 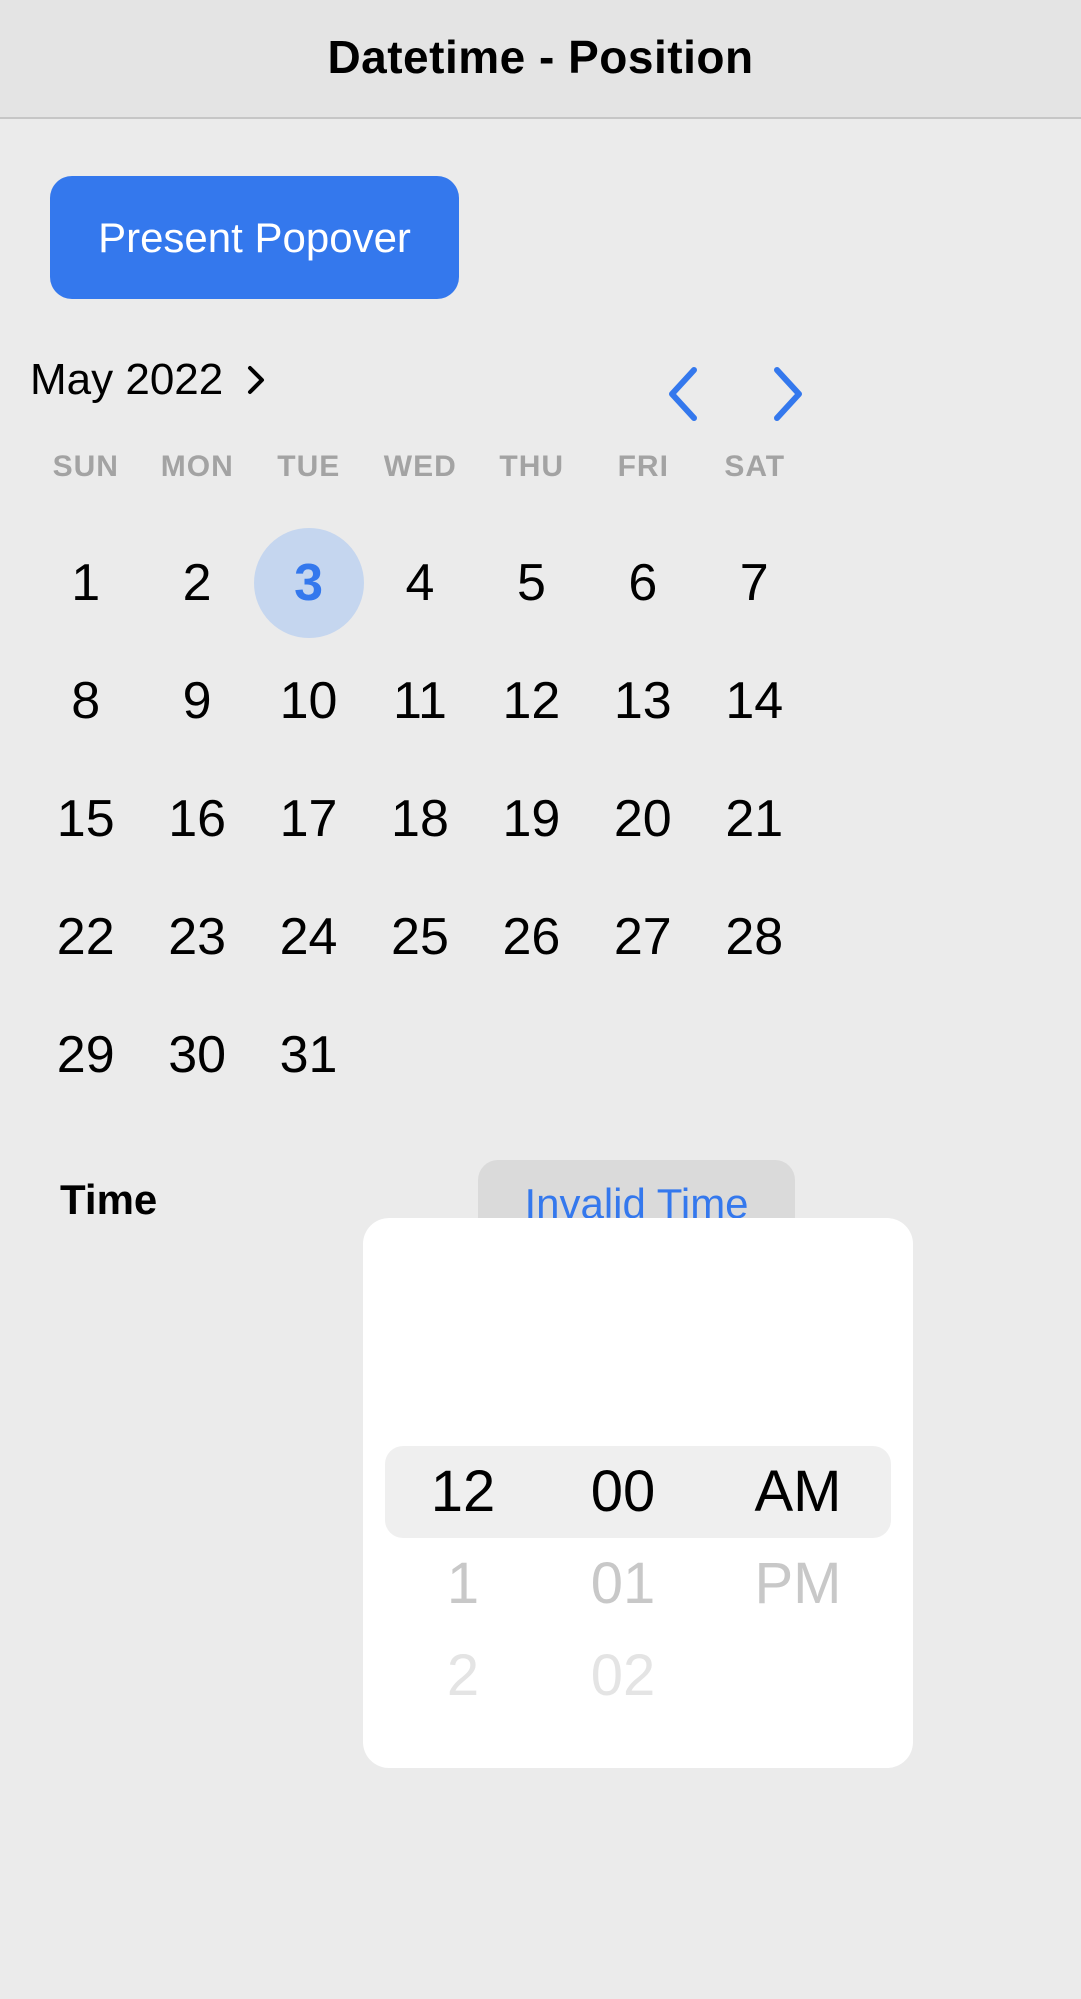 I want to click on weekday-label: THU, so click(x=532, y=466).